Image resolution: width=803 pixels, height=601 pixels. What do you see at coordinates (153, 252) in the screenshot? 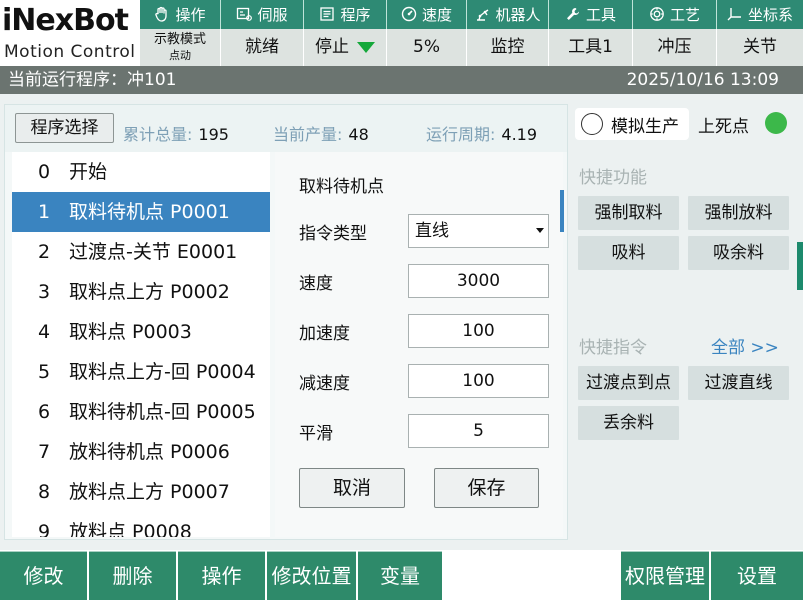
I see `line-text: 过渡点-关节 E0001` at bounding box center [153, 252].